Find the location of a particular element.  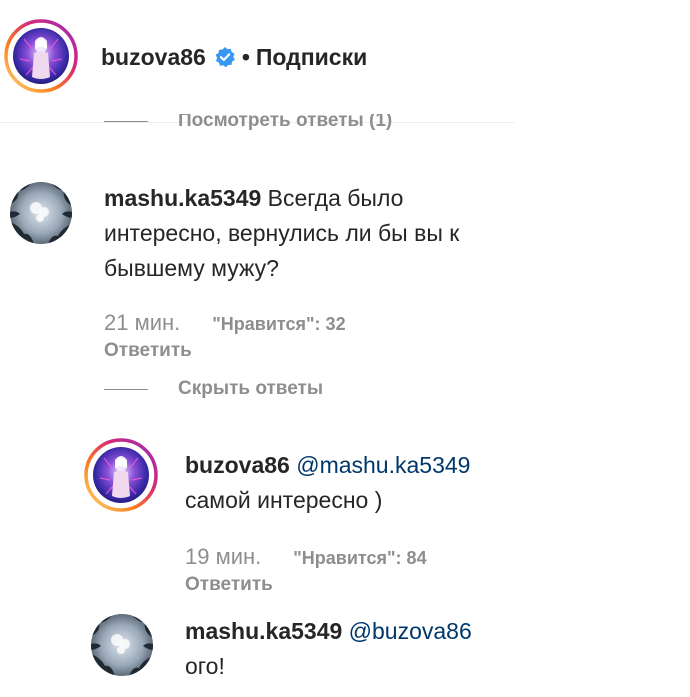

view-replies-label: Посмотреть ответы (1) is located at coordinates (285, 122).